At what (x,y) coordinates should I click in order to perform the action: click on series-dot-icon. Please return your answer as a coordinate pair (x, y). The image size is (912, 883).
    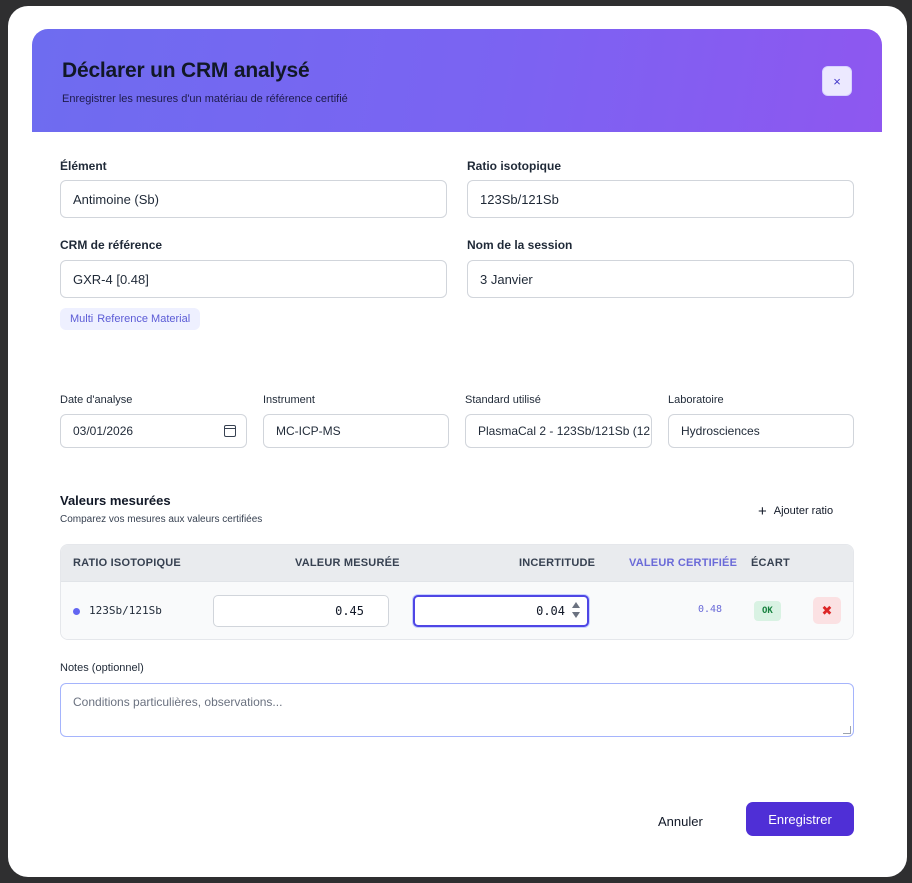
    Looking at the image, I should click on (76, 611).